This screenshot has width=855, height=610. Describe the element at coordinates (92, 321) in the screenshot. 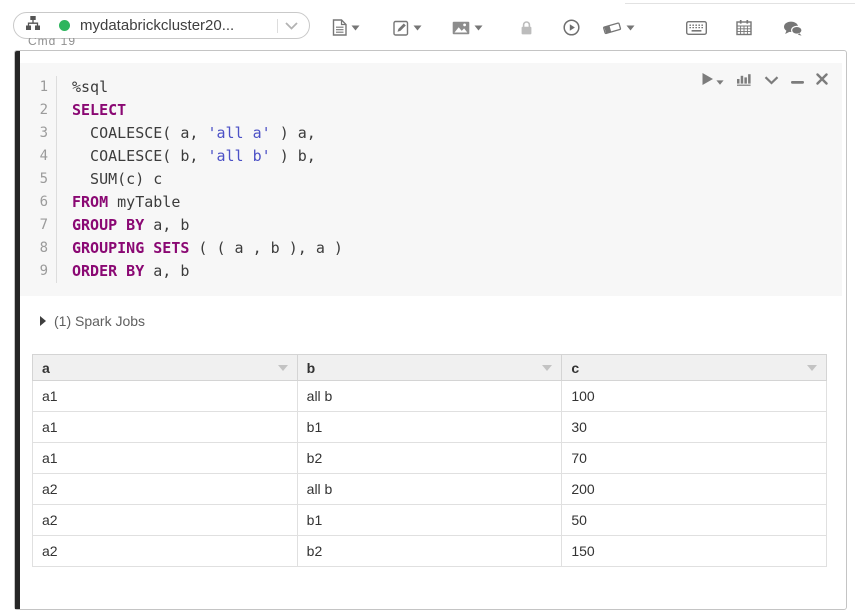

I see `spark-jobs-toggle: (1) Spark Jobs` at that location.